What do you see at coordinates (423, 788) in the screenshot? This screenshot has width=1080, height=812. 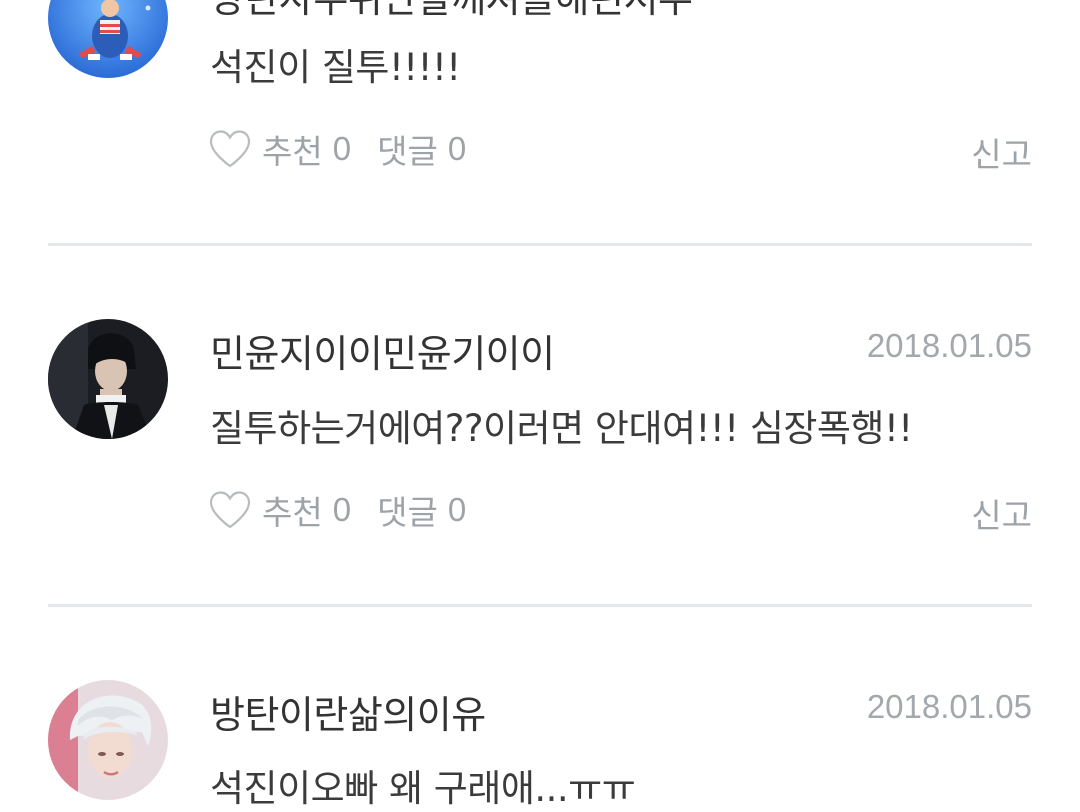 I see `comment-text: 석진이오빠 왜 구래애...ㅠㅠ` at bounding box center [423, 788].